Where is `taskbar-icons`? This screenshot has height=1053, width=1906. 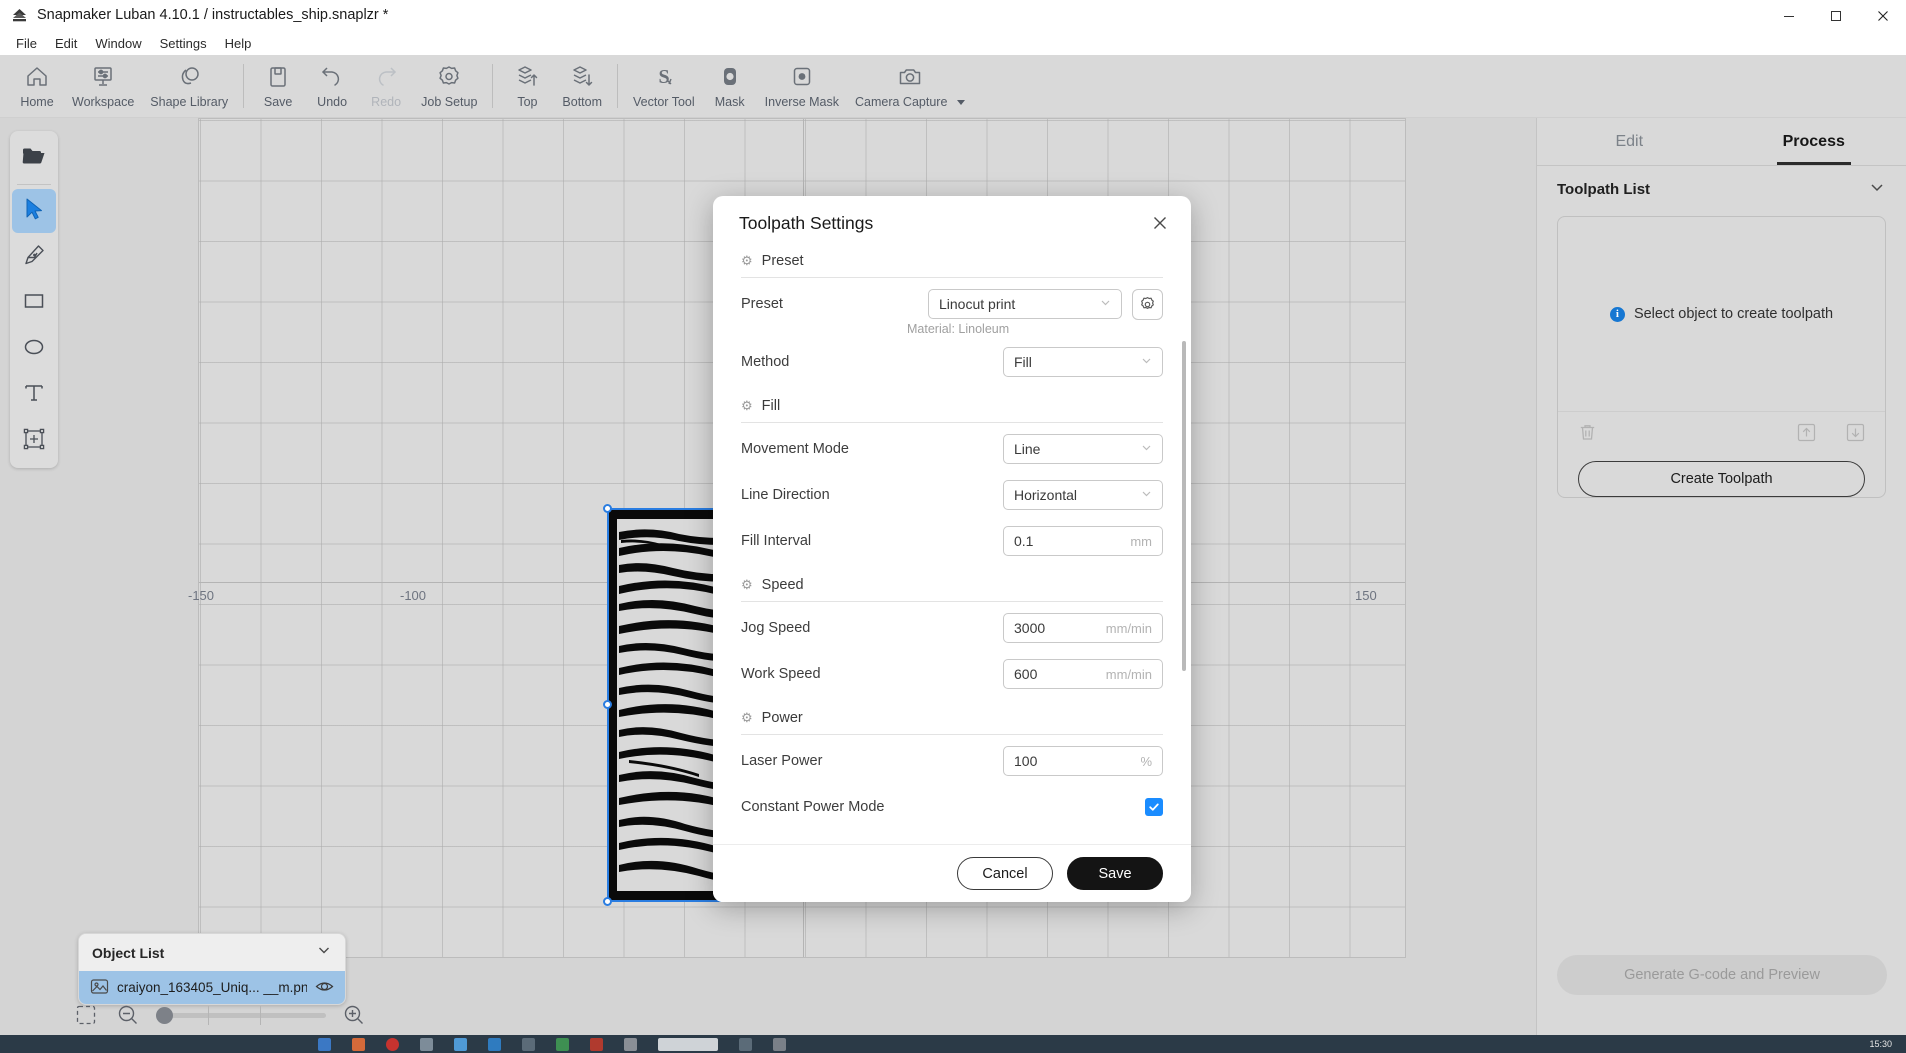
taskbar-icons is located at coordinates (552, 1044).